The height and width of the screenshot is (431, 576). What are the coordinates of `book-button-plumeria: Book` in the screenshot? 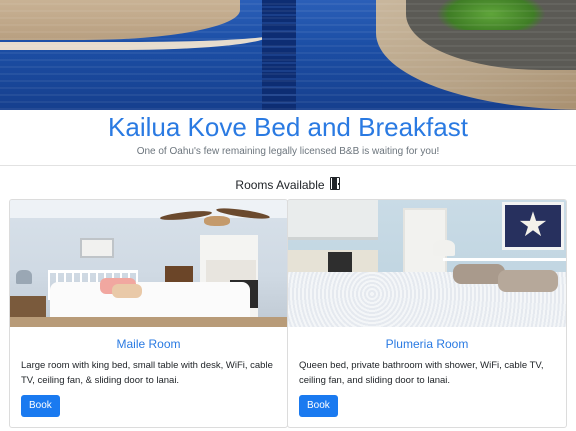 It's located at (318, 406).